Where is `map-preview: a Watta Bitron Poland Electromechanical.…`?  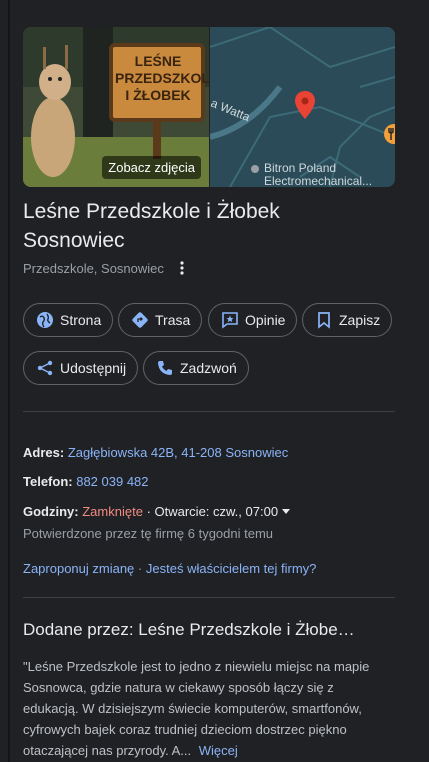 map-preview: a Watta Bitron Poland Electromechanical.… is located at coordinates (302, 107).